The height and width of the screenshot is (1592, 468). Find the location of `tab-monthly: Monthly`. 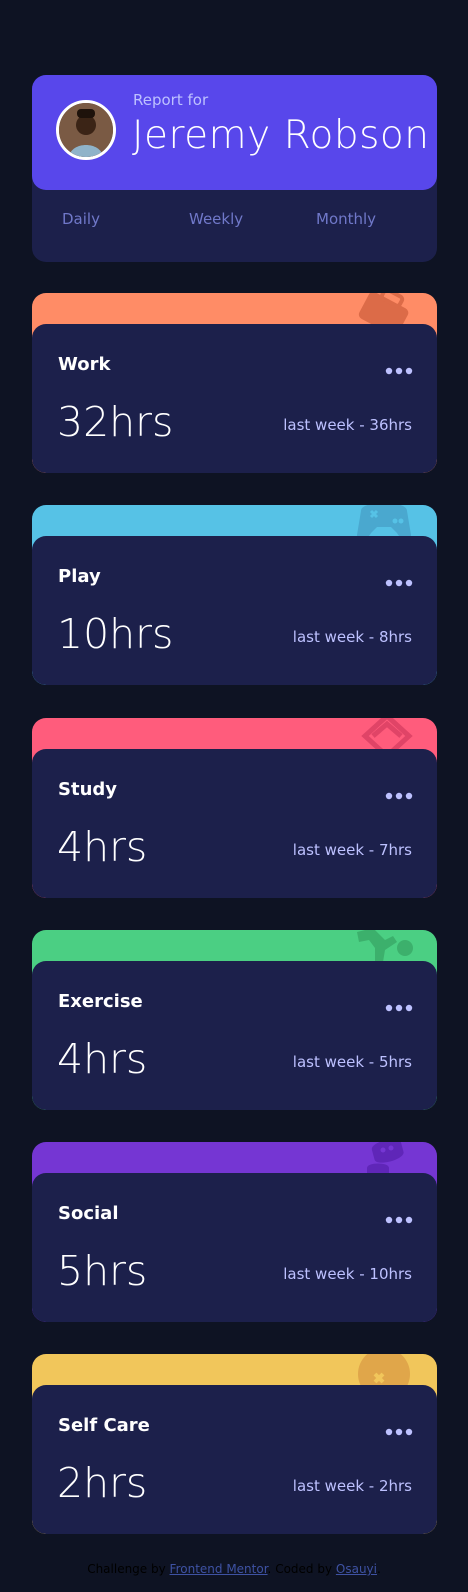

tab-monthly: Monthly is located at coordinates (346, 219).